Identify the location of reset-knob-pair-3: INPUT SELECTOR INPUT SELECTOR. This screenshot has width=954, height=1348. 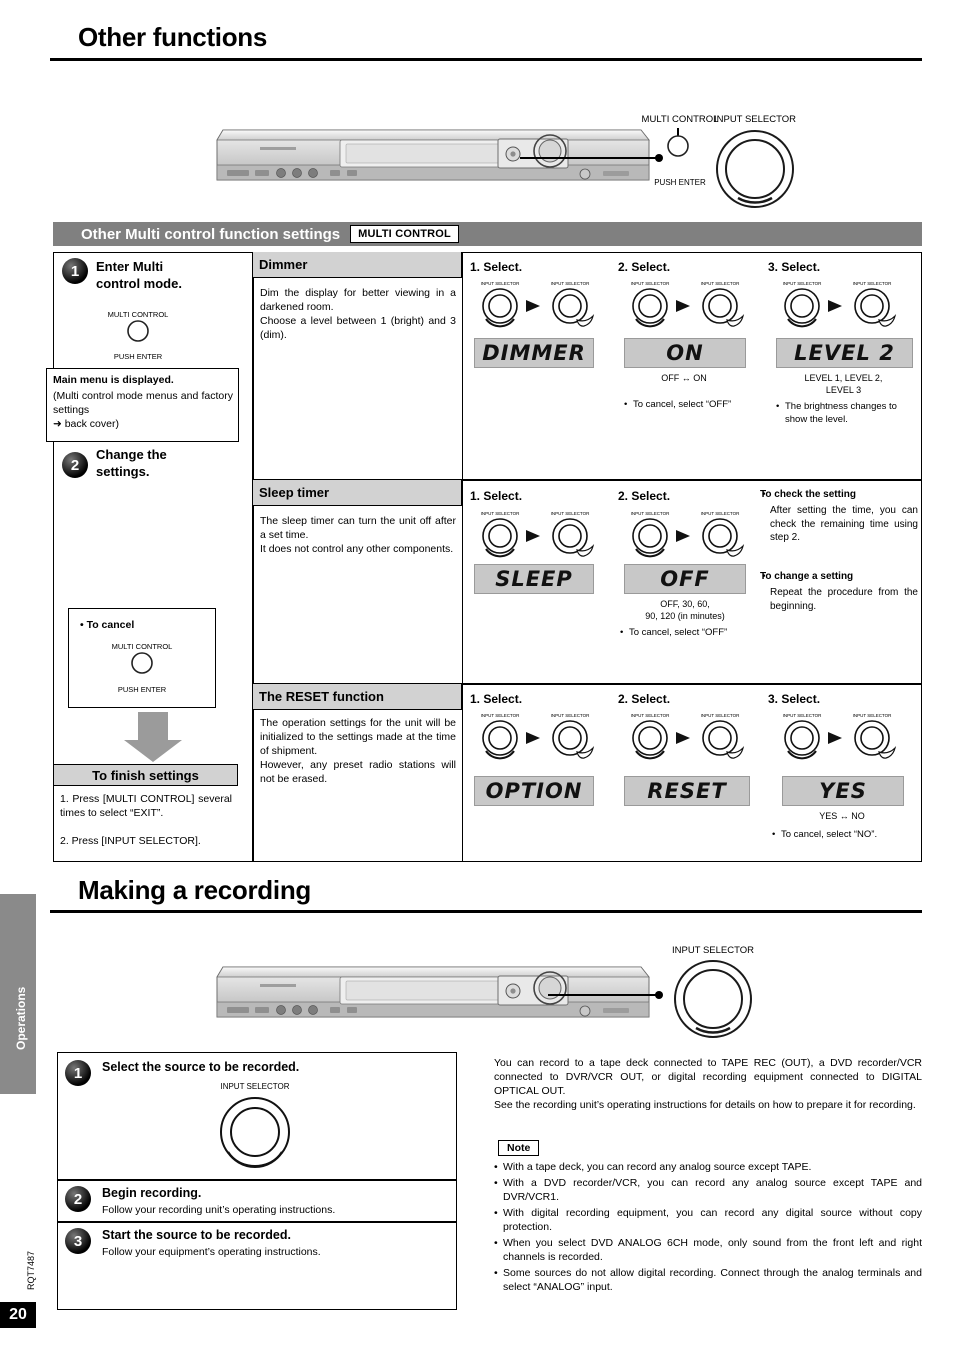
(844, 738).